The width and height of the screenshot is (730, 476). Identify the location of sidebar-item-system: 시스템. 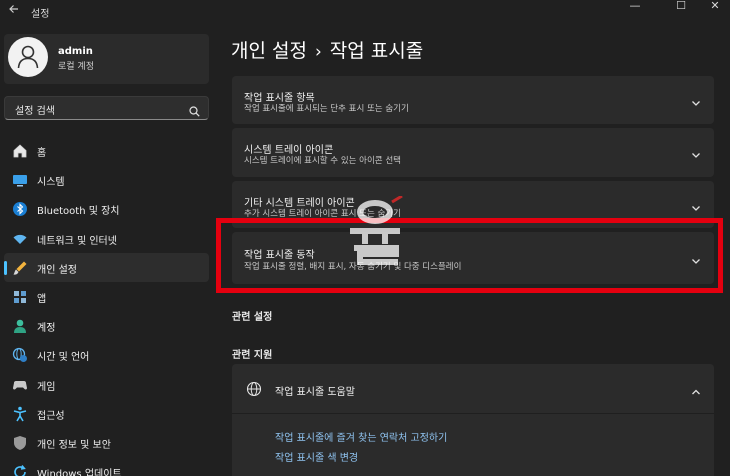
(106, 179).